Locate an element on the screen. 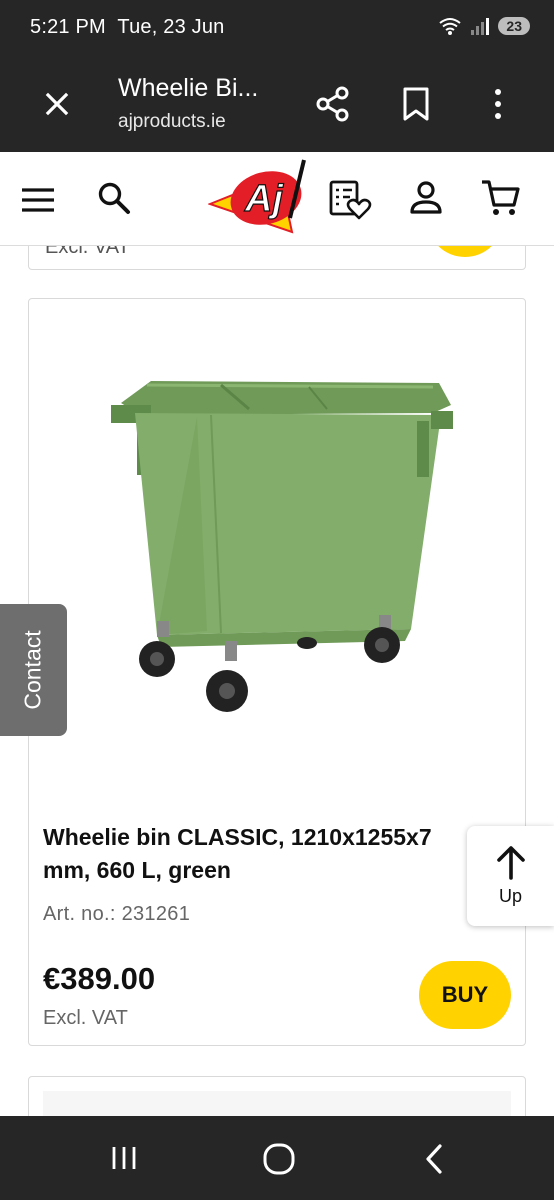 This screenshot has width=554, height=1200. next-product-card is located at coordinates (277, 1096).